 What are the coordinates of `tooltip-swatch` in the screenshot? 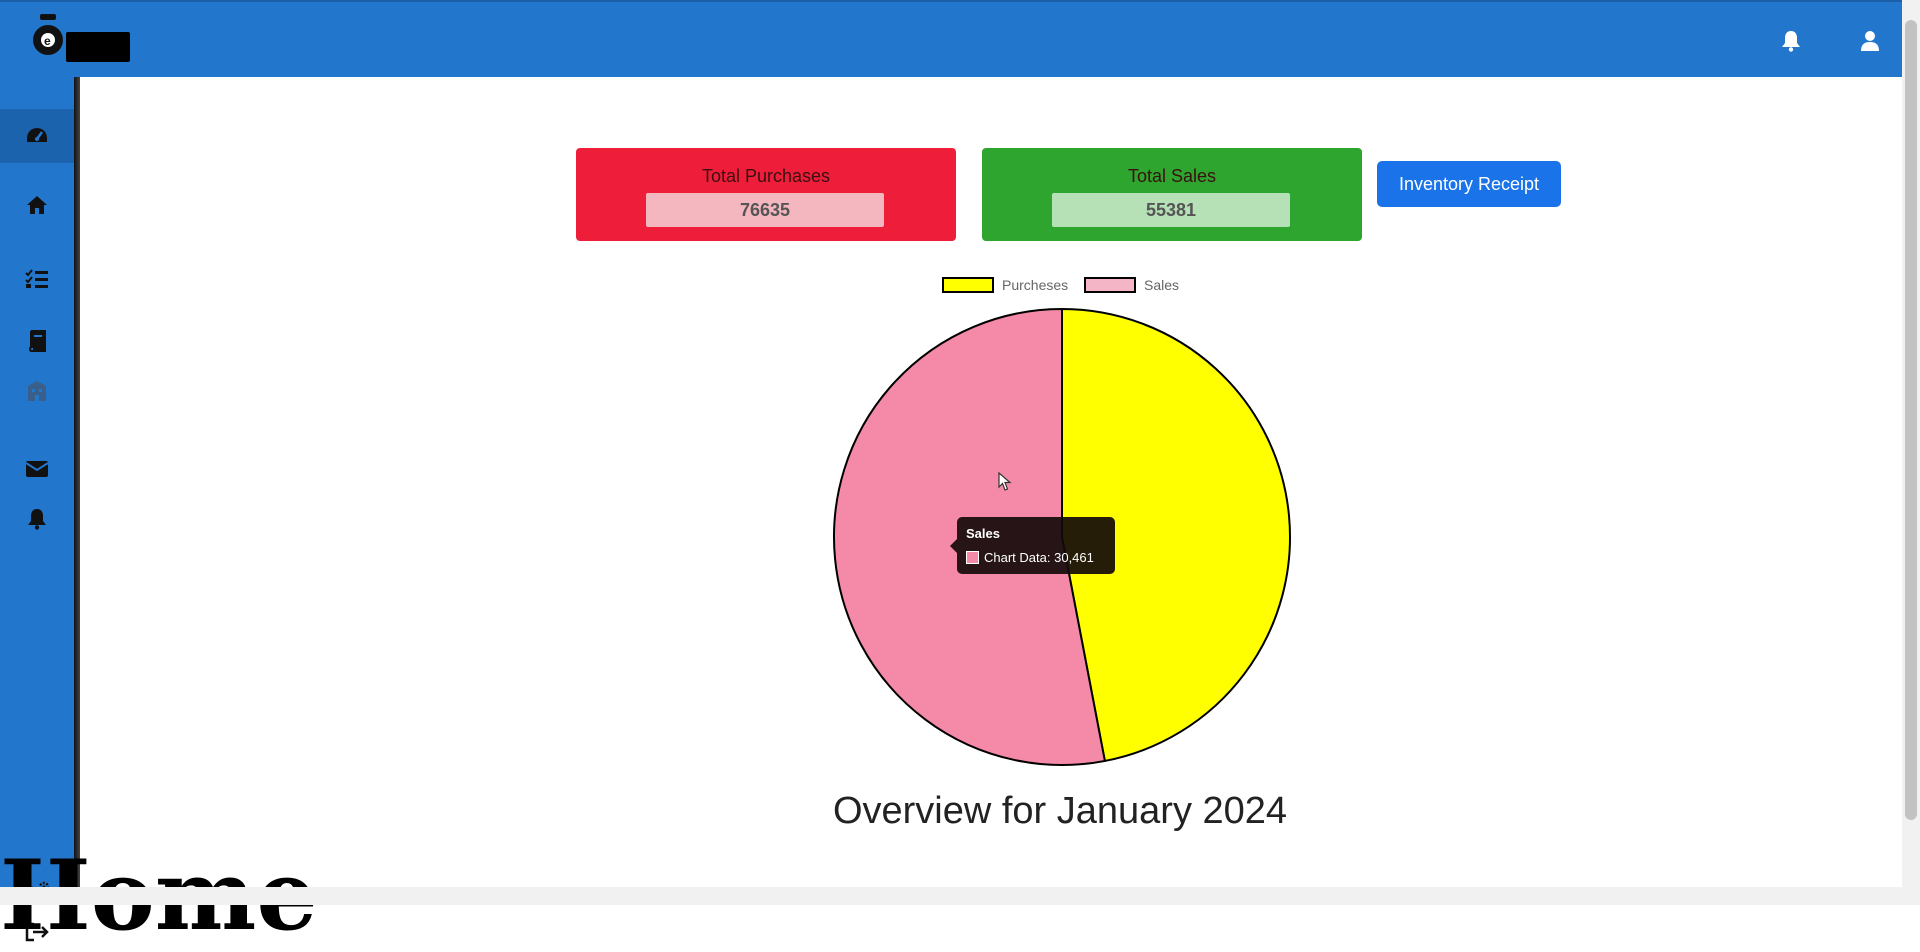 It's located at (972, 557).